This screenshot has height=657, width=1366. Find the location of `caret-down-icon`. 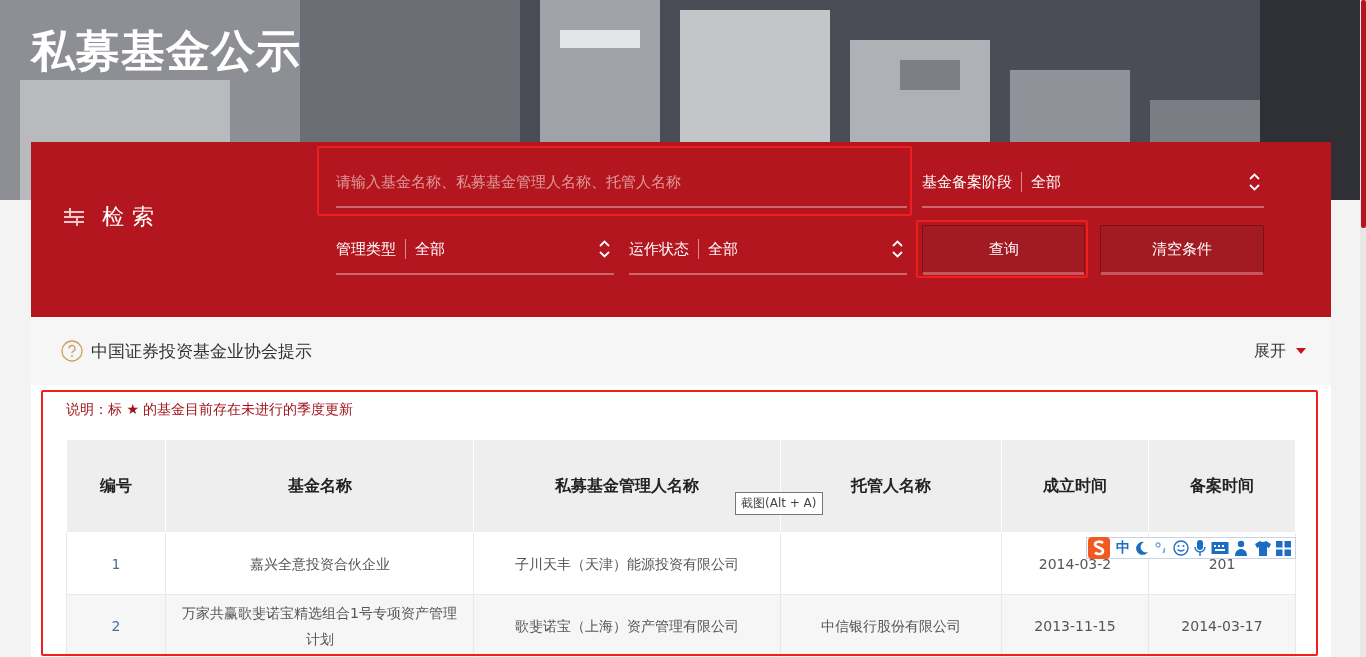

caret-down-icon is located at coordinates (1301, 351).